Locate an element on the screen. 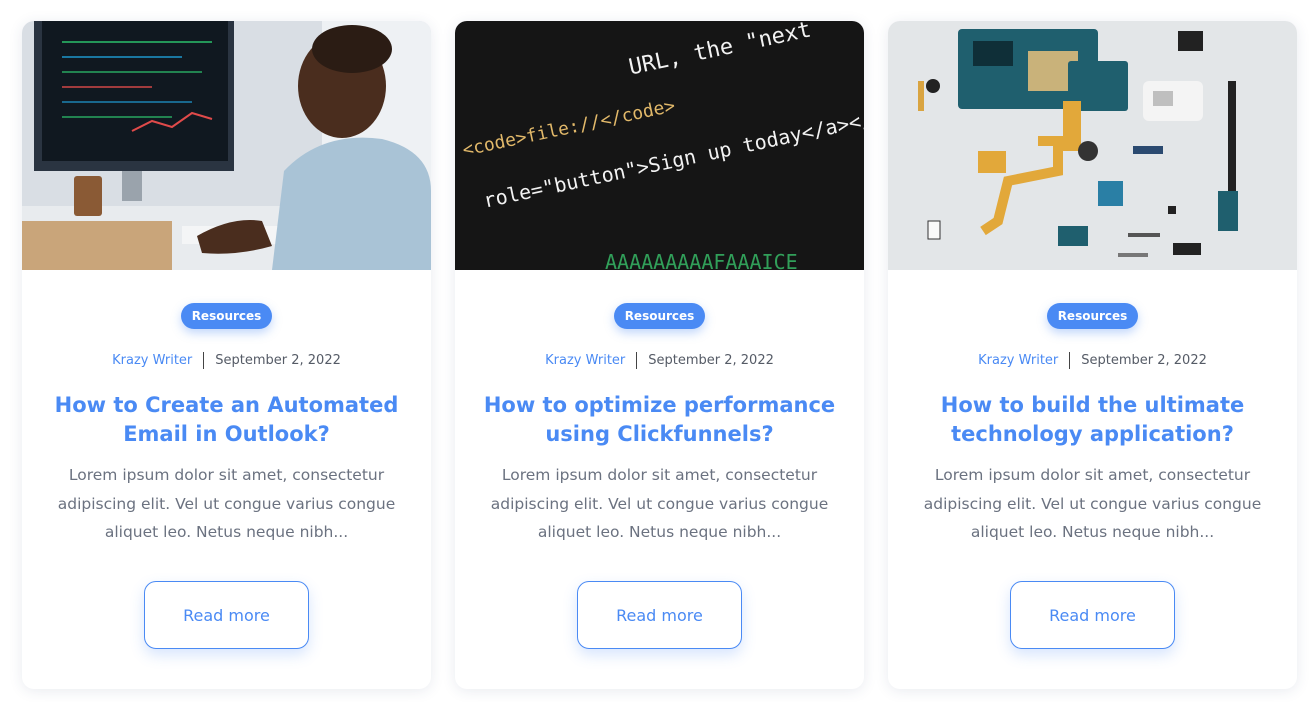 This screenshot has height=702, width=1310. phone-parts-photo is located at coordinates (1092, 145).